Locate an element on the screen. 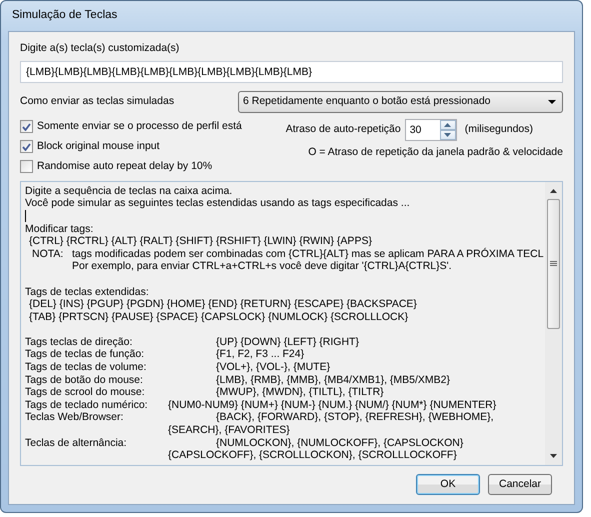 This screenshot has height=517, width=591. tag-list: {CAPSLOCKOFF}, {SCROLLLOCKON}, {SCROLLLOCKOFF} is located at coordinates (312, 455).